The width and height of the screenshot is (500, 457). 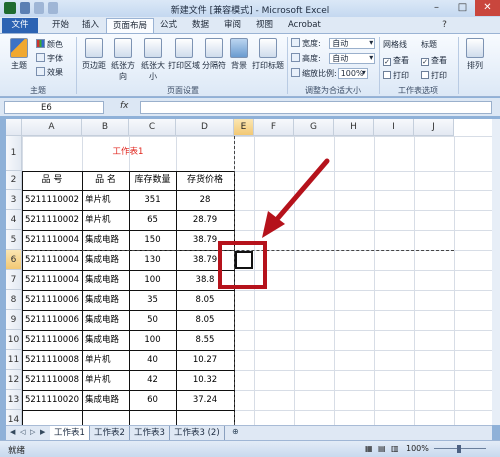 I want to click on annotation-box, so click(x=242, y=265).